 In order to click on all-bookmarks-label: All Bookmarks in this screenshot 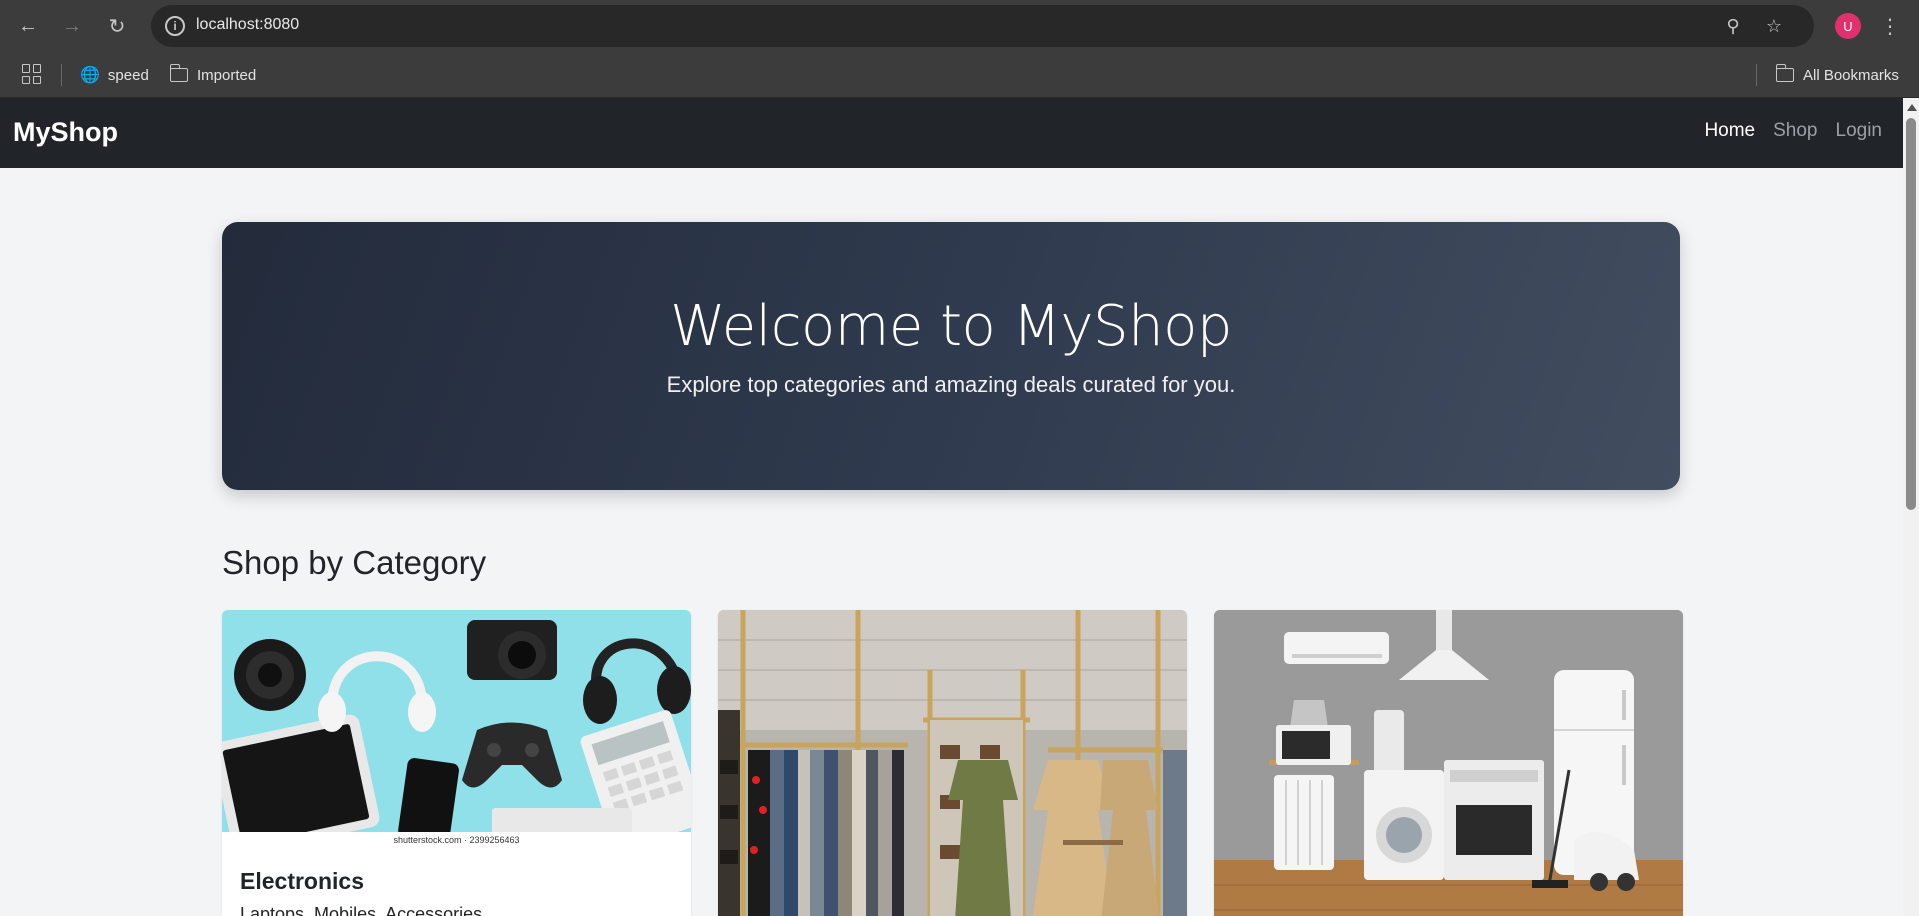, I will do `click(1851, 75)`.